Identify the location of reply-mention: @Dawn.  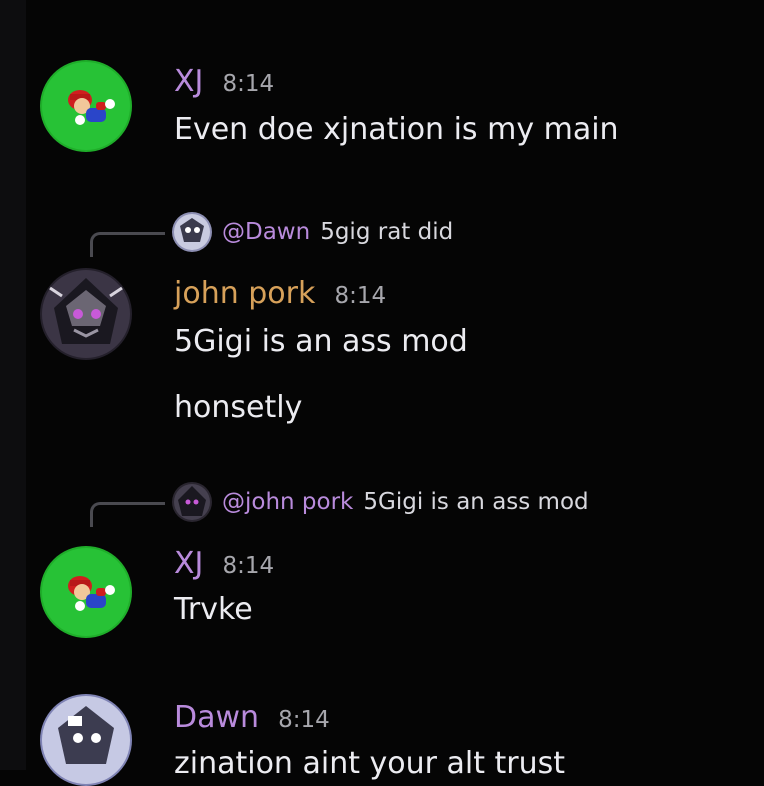
(266, 232).